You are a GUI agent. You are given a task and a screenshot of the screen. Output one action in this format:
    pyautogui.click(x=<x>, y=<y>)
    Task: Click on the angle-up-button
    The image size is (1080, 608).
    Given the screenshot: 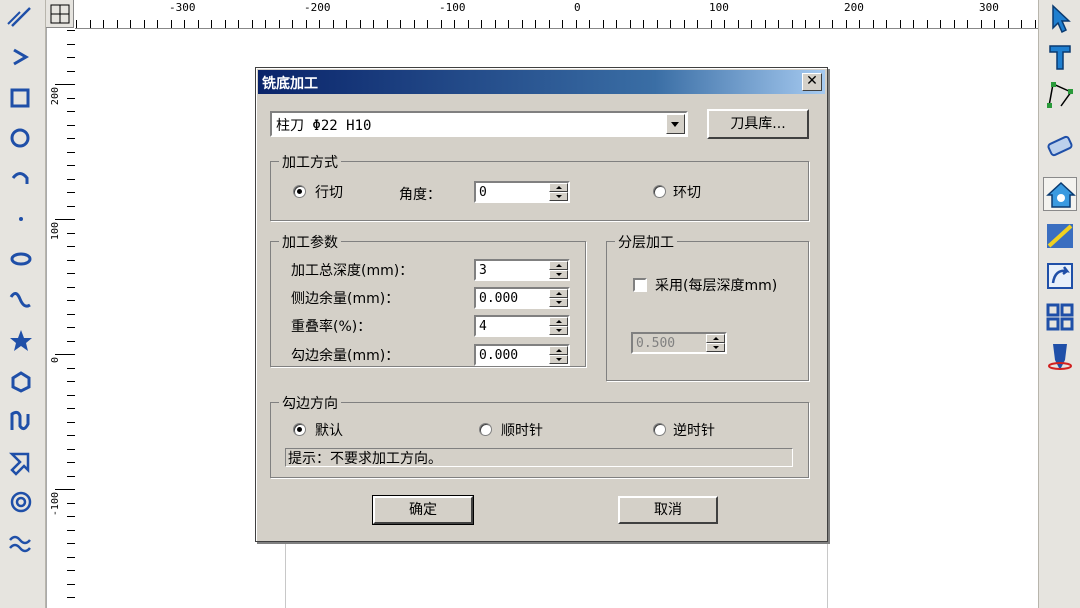 What is the action you would take?
    pyautogui.click(x=558, y=187)
    